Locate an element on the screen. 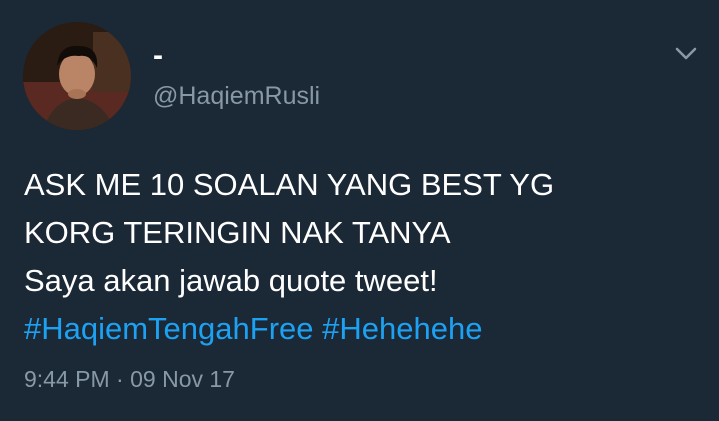 The width and height of the screenshot is (719, 421). tweet-time: 9:44 PM is located at coordinates (67, 379).